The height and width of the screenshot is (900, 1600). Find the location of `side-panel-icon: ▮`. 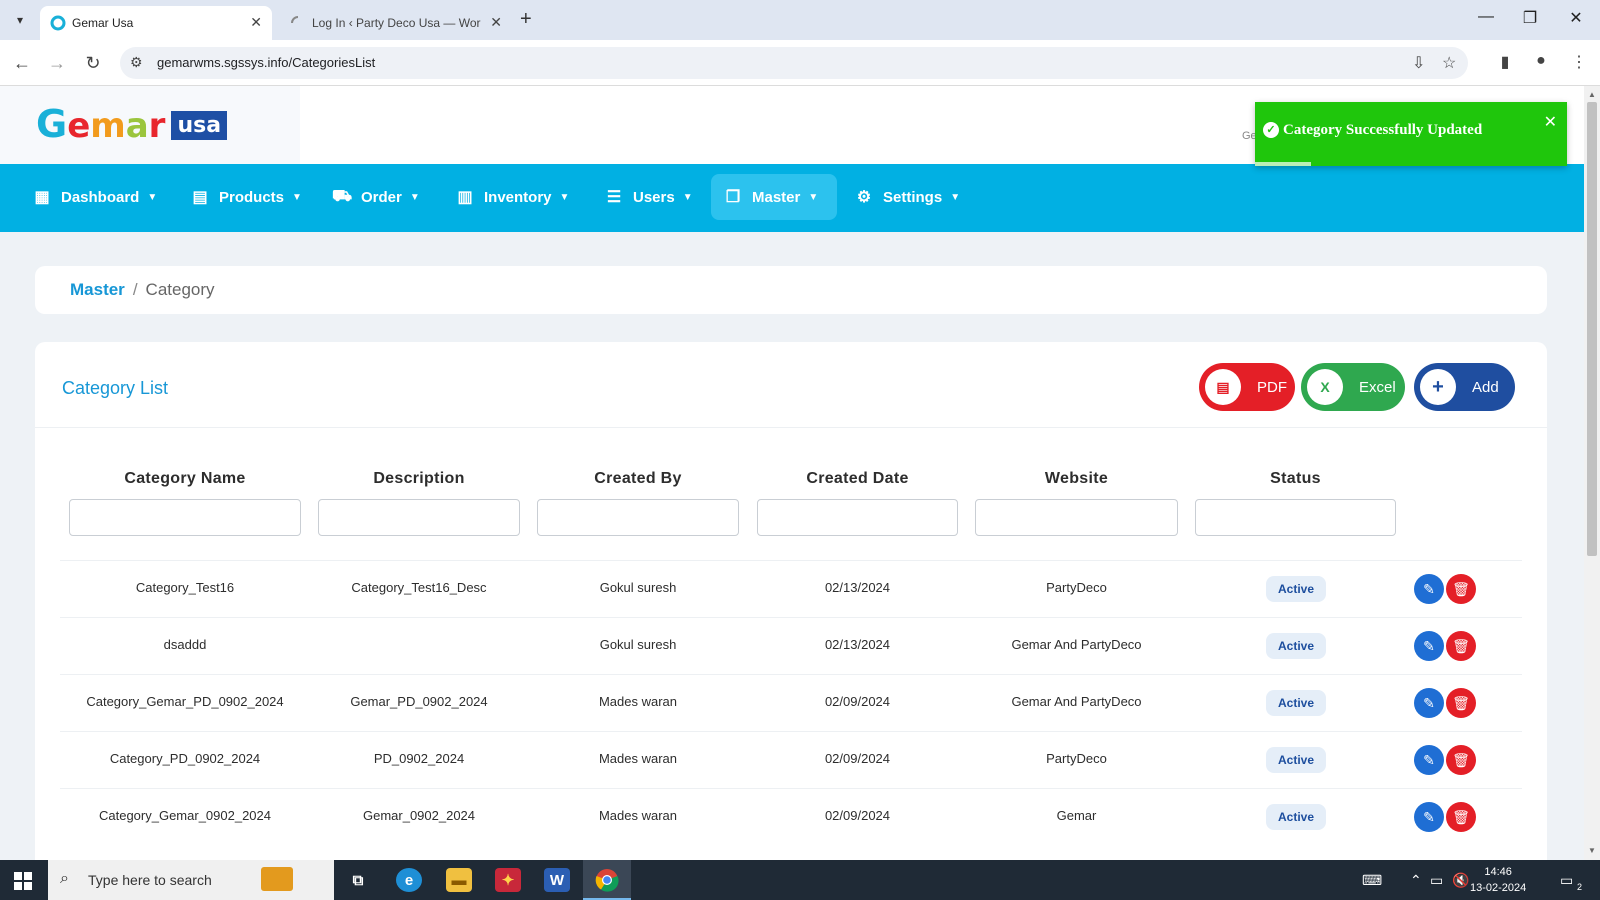

side-panel-icon: ▮ is located at coordinates (1505, 62).